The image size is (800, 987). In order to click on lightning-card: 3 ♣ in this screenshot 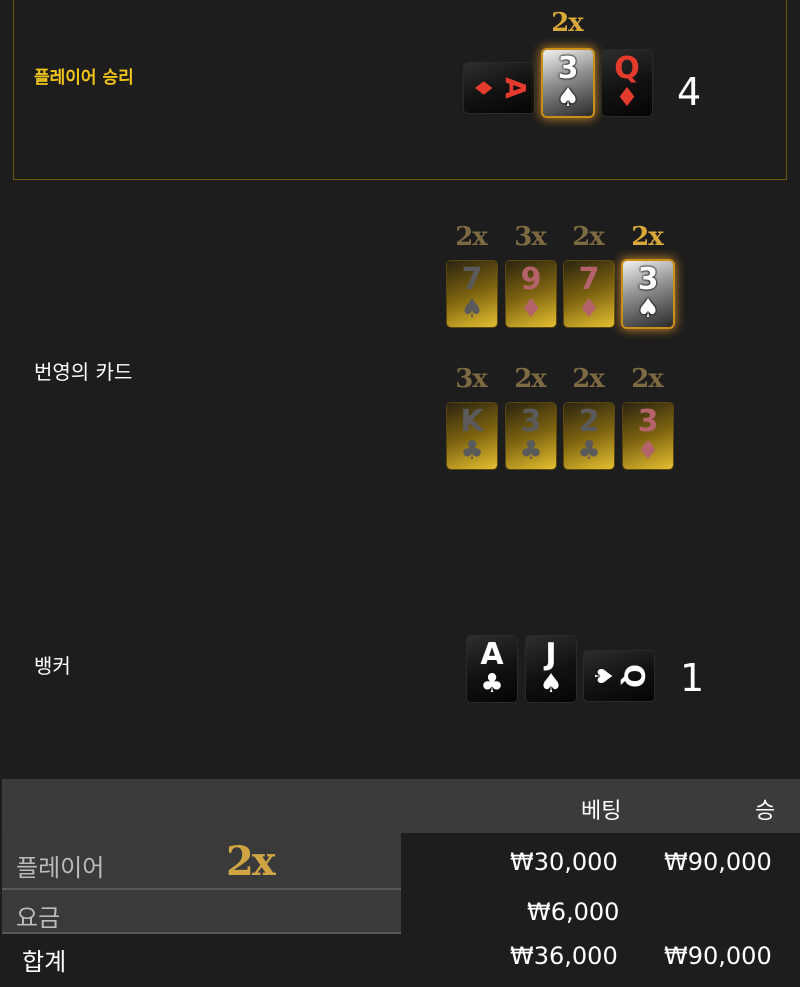, I will do `click(531, 436)`.